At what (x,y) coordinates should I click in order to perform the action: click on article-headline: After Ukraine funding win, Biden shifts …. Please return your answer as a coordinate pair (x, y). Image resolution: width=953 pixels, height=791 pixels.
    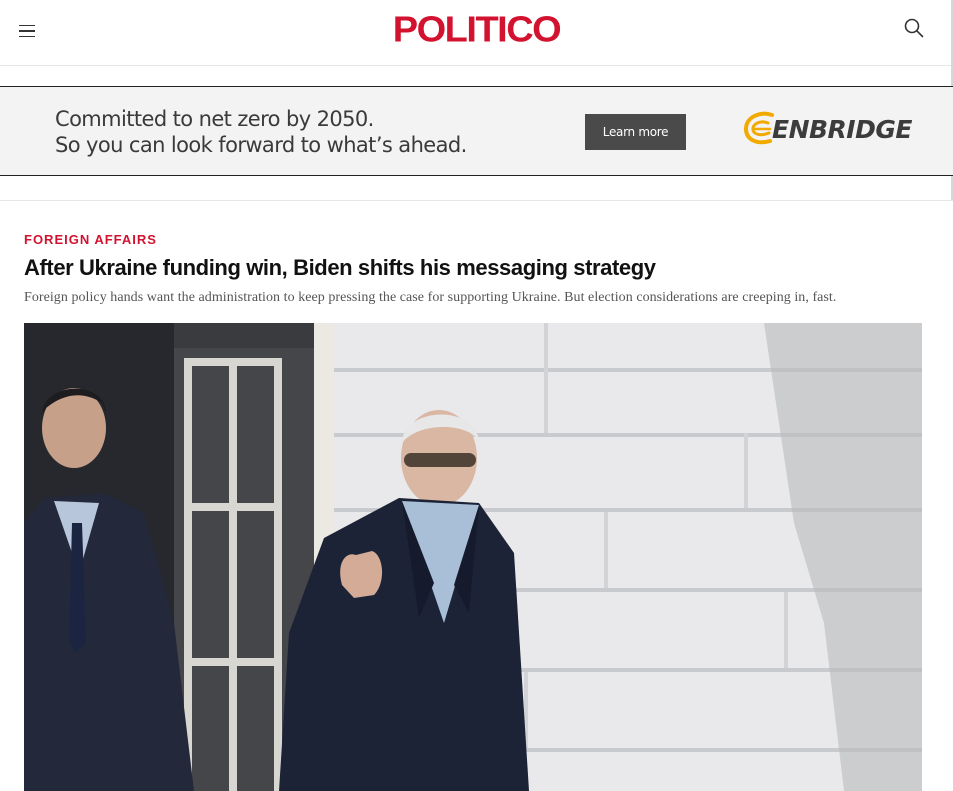
    Looking at the image, I should click on (340, 268).